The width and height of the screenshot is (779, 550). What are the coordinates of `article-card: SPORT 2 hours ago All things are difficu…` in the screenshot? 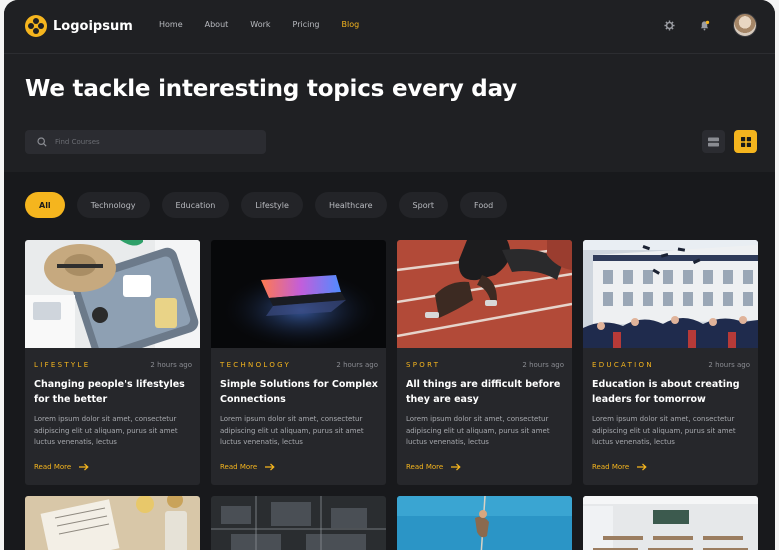 It's located at (484, 362).